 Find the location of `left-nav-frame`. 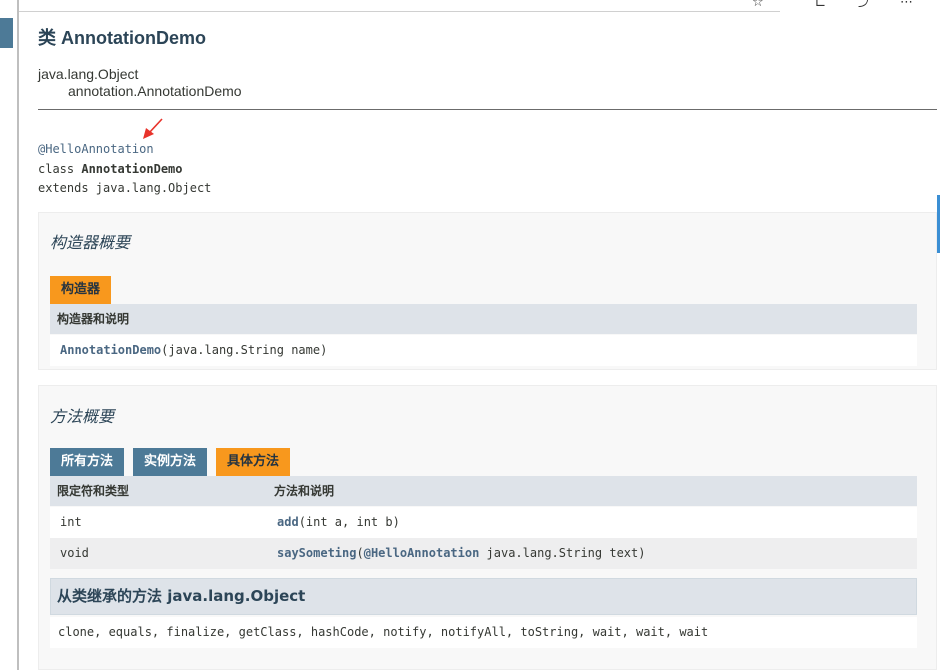

left-nav-frame is located at coordinates (9, 335).